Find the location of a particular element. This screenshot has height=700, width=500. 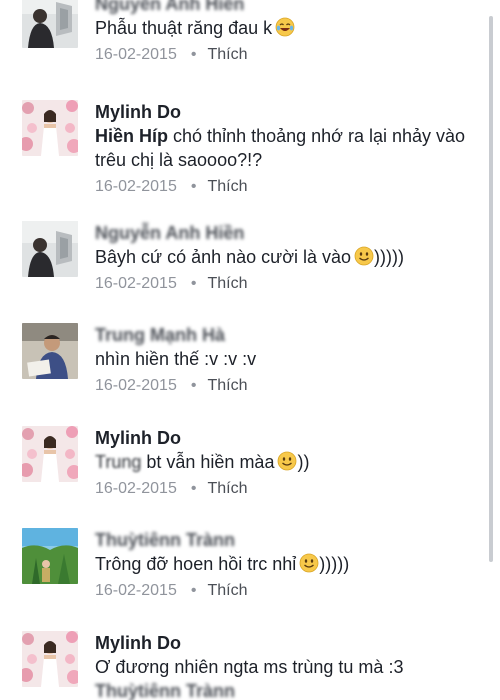

comment-author: Thuỳtiênn Trànn is located at coordinates (286, 540).